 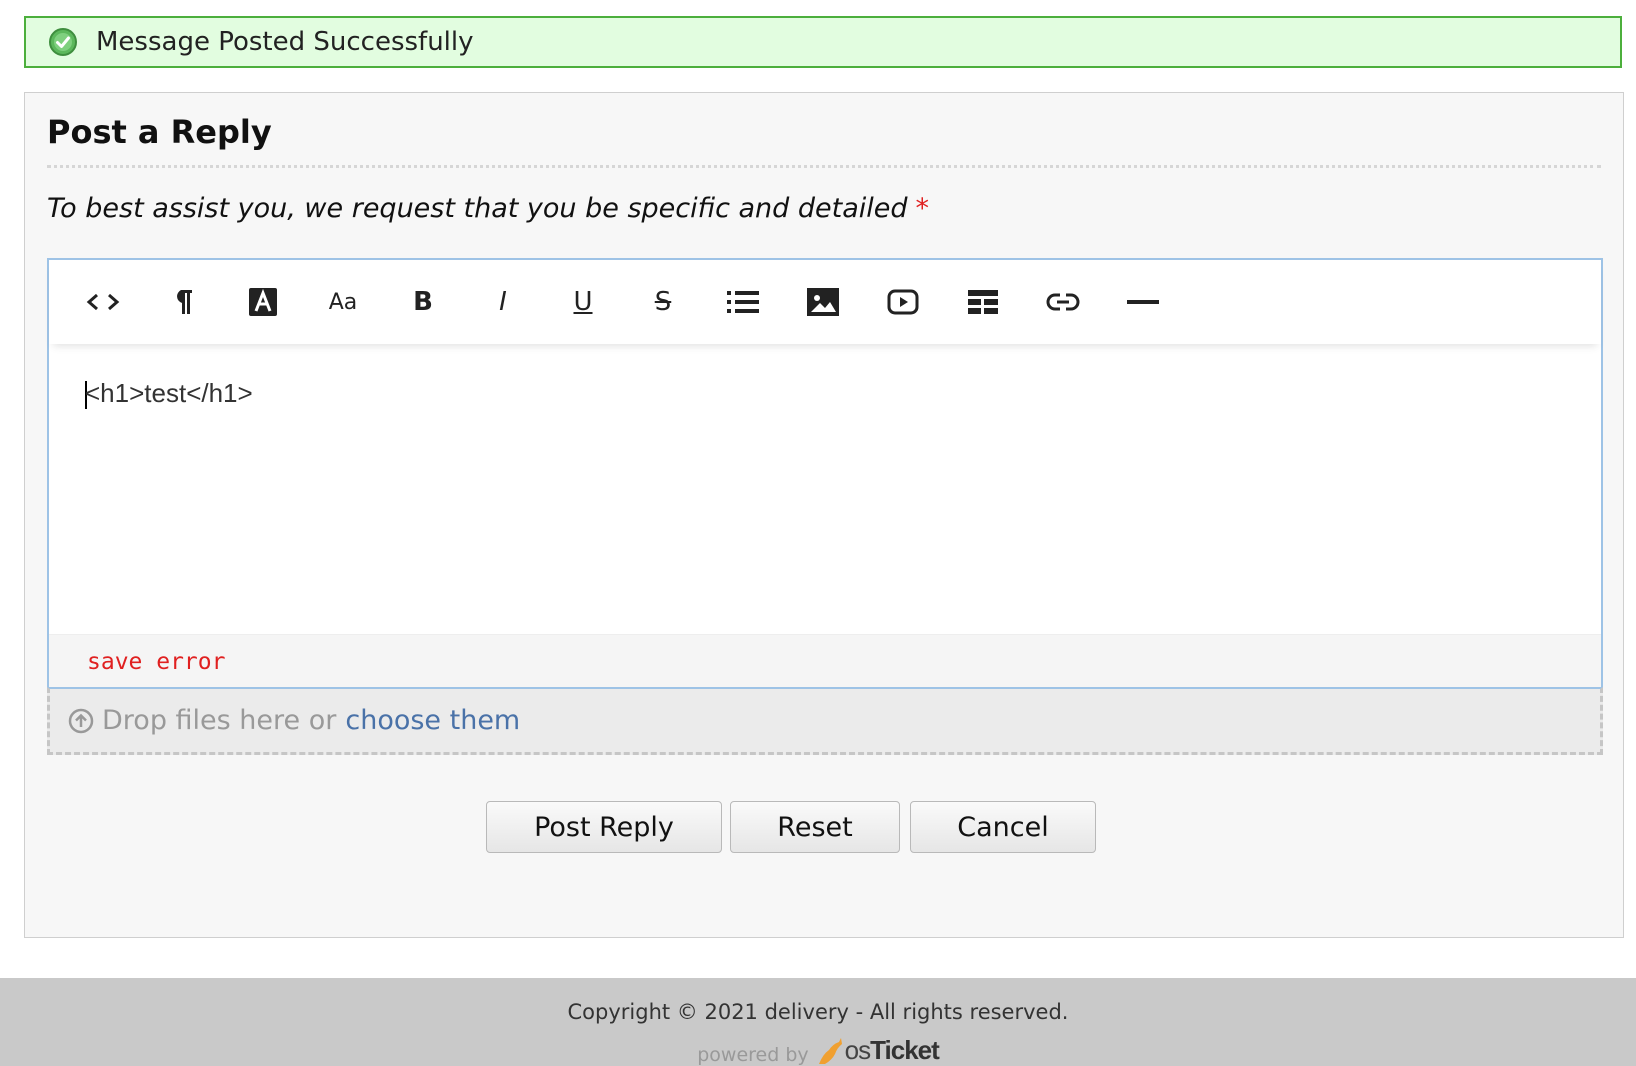 What do you see at coordinates (432, 720) in the screenshot?
I see `choose-files-link: choose them` at bounding box center [432, 720].